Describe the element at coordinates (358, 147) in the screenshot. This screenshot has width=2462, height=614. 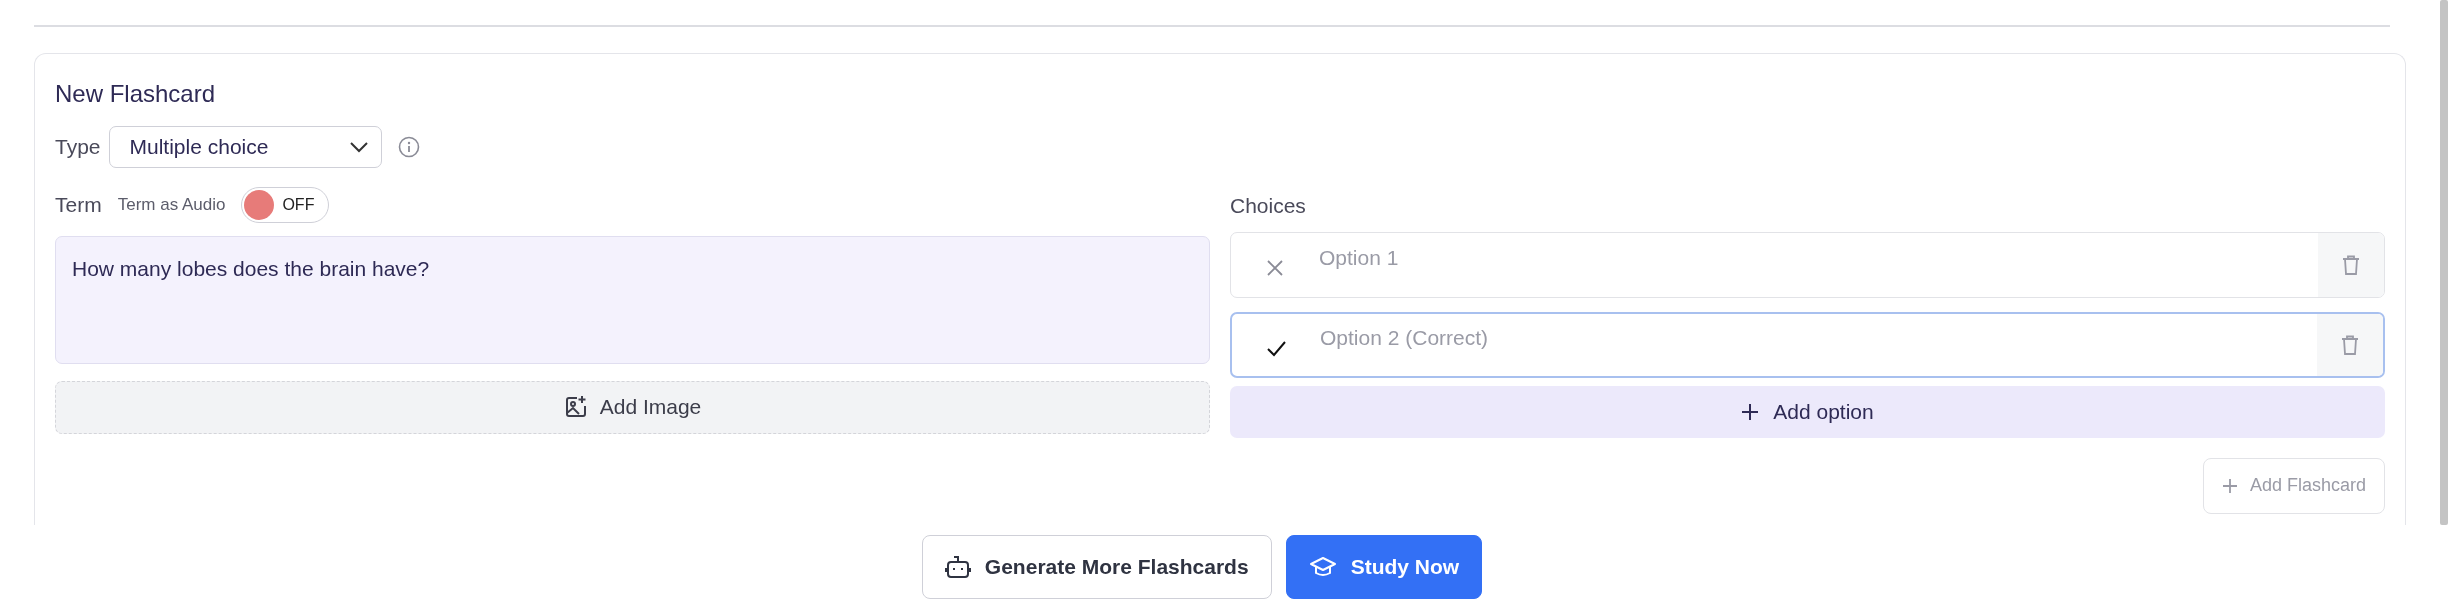
I see `chevron-down-icon` at that location.